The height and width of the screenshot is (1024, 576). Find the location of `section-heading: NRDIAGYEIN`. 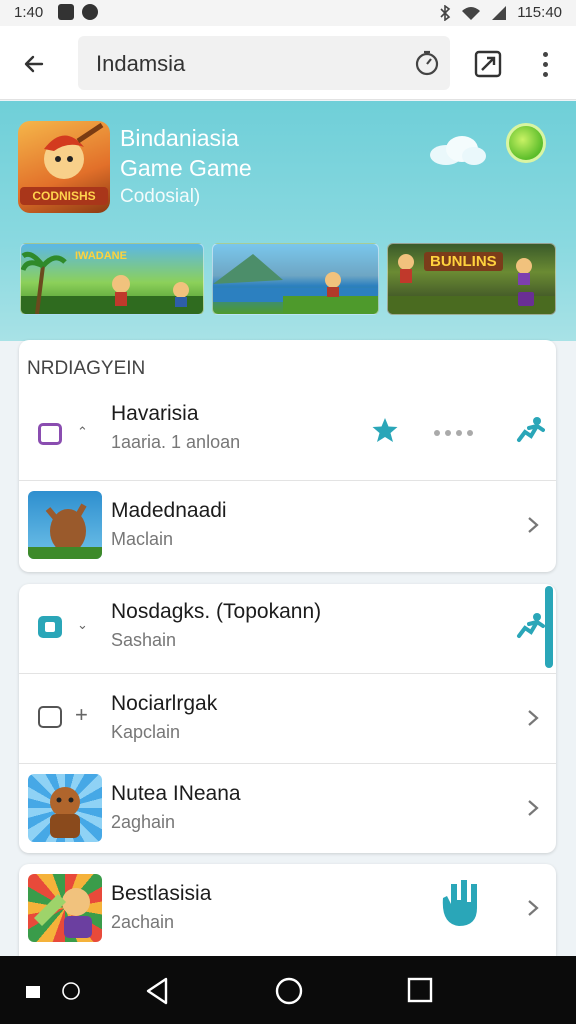

section-heading: NRDIAGYEIN is located at coordinates (86, 368).